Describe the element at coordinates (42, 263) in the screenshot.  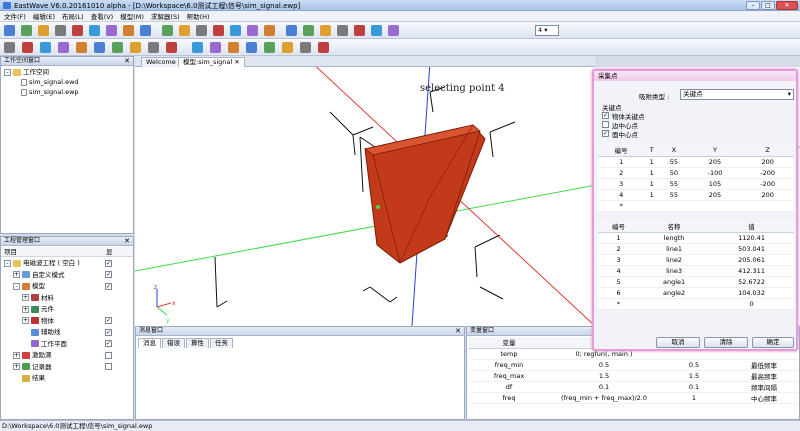
I see `tree-item: - 电磁波工程 ( 空白 )` at that location.